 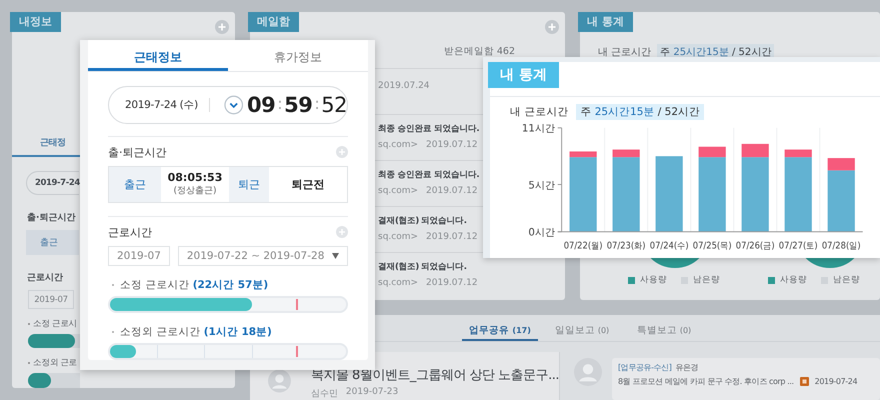 What do you see at coordinates (35, 22) in the screenshot?
I see `card-title: 내정보` at bounding box center [35, 22].